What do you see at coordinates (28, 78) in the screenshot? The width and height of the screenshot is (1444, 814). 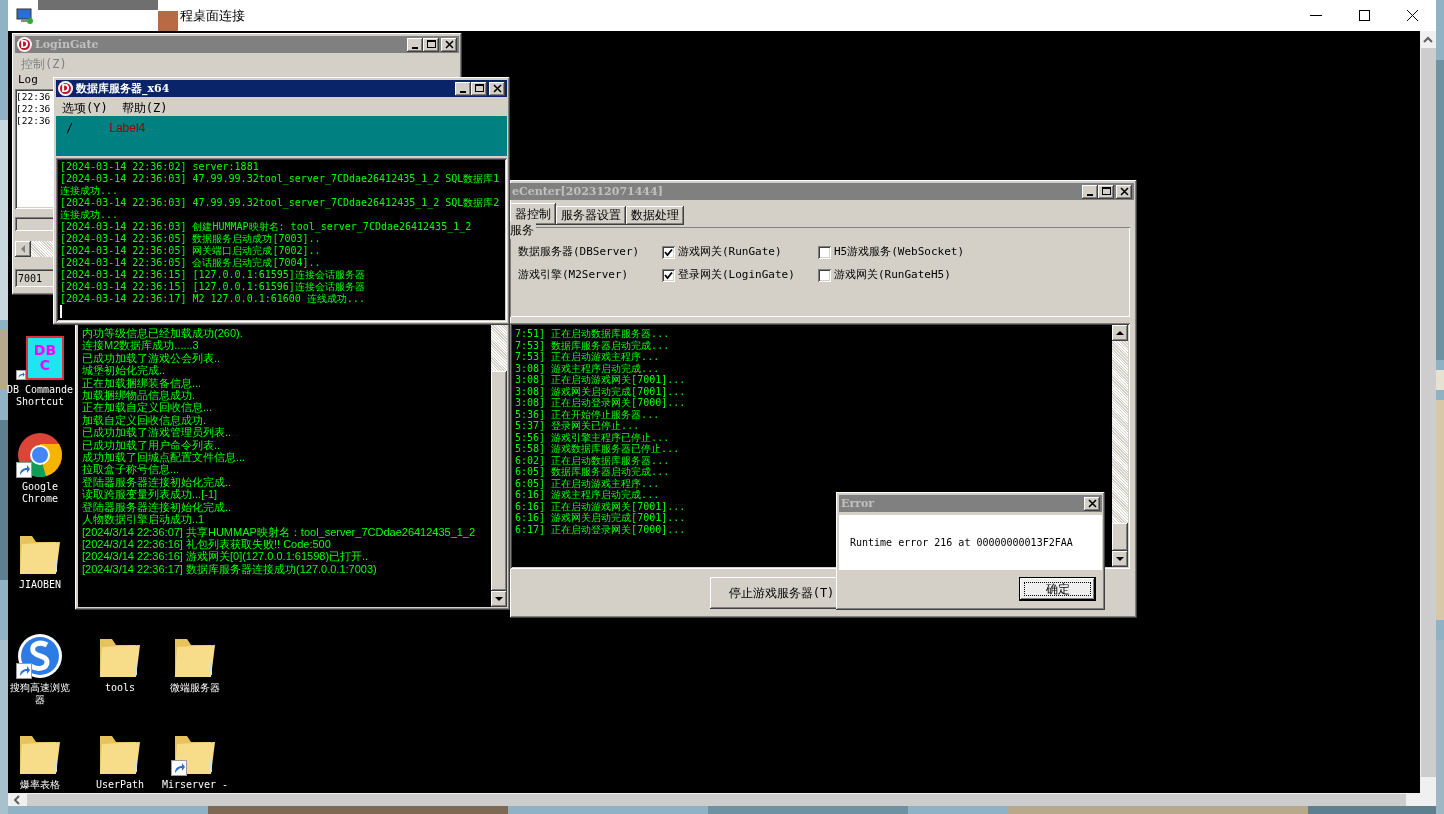 I see `group-label: Log` at bounding box center [28, 78].